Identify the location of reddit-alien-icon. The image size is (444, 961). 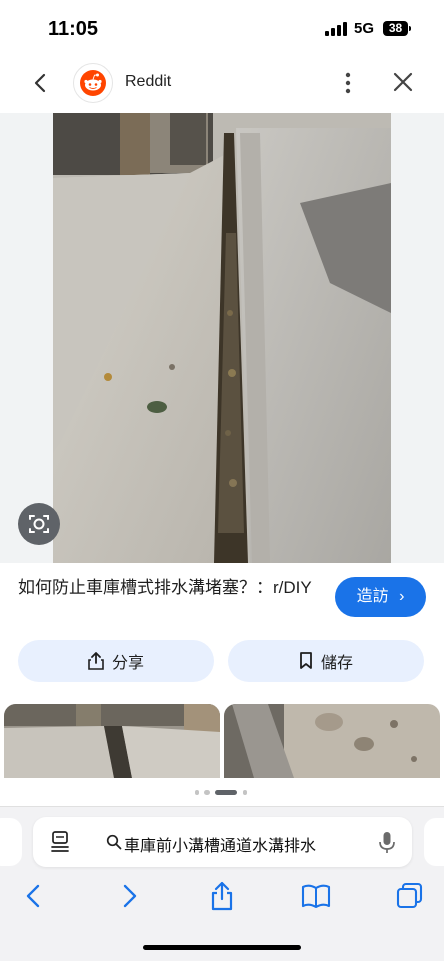
(93, 83).